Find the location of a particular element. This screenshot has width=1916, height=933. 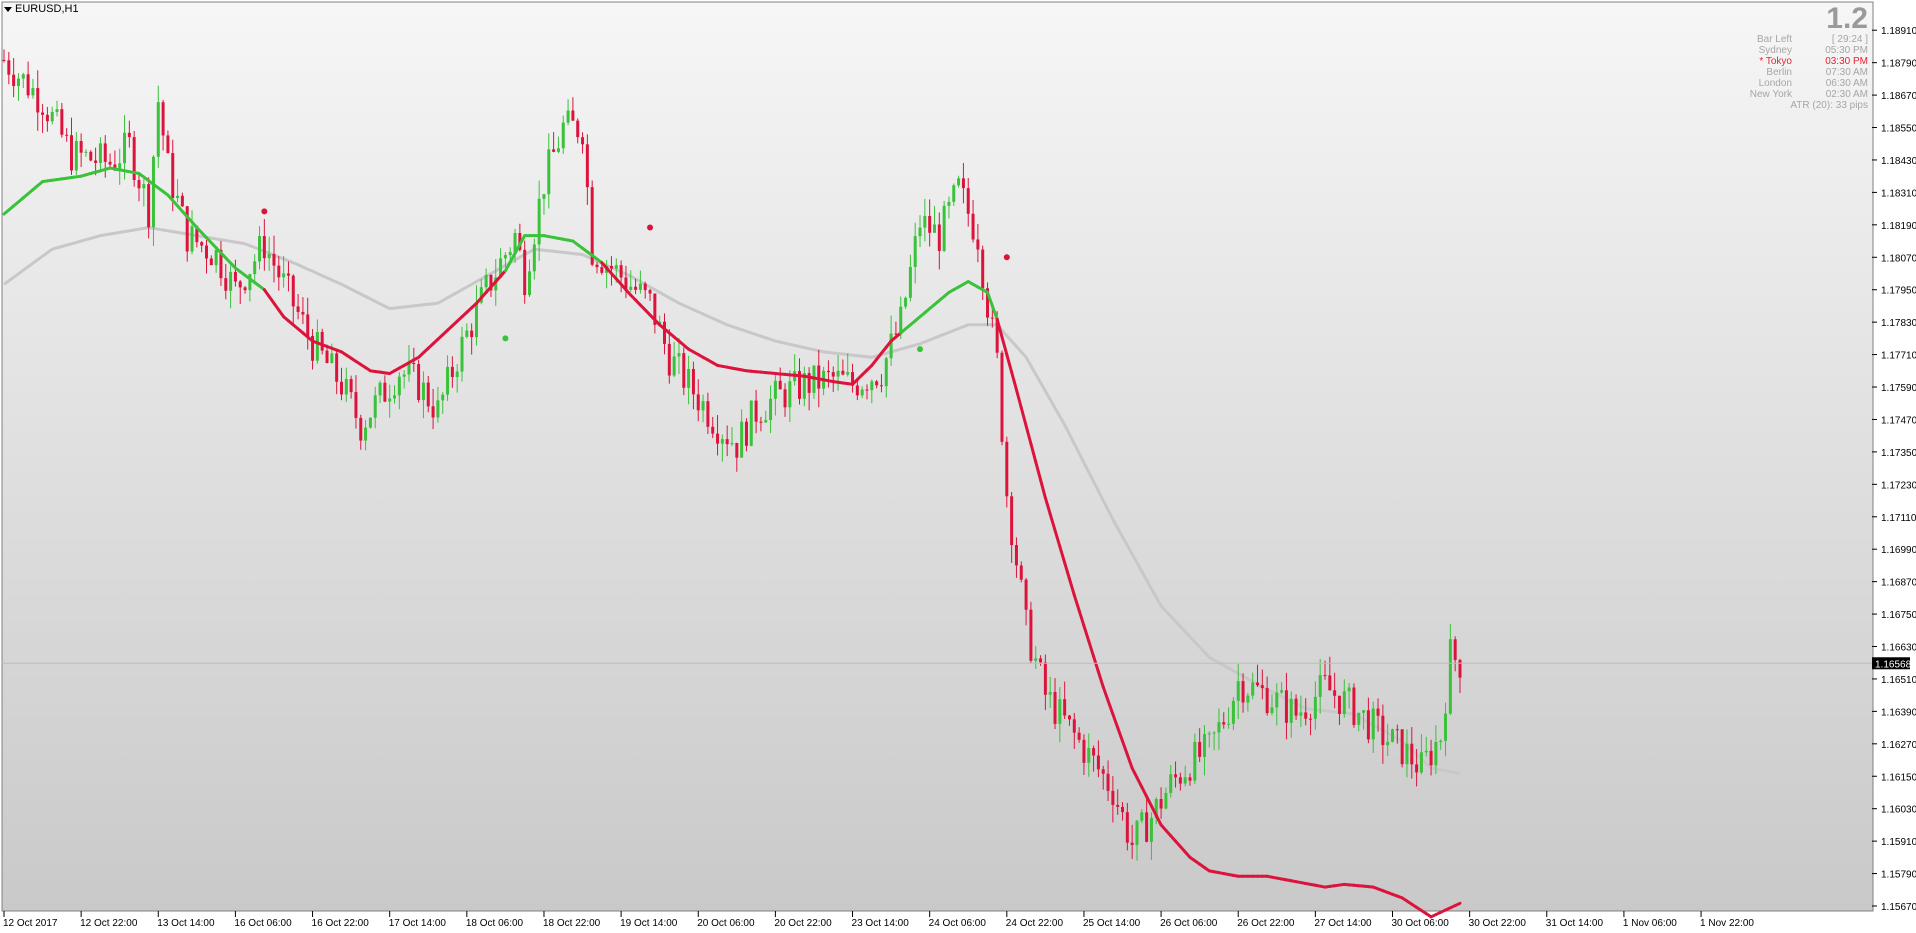

info-label: Sydney is located at coordinates (1775, 50).